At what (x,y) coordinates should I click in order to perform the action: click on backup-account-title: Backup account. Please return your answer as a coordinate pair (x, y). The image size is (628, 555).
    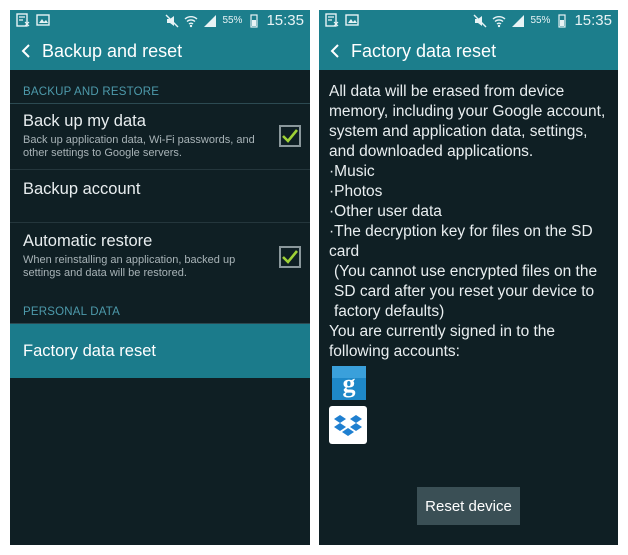
    Looking at the image, I should click on (82, 189).